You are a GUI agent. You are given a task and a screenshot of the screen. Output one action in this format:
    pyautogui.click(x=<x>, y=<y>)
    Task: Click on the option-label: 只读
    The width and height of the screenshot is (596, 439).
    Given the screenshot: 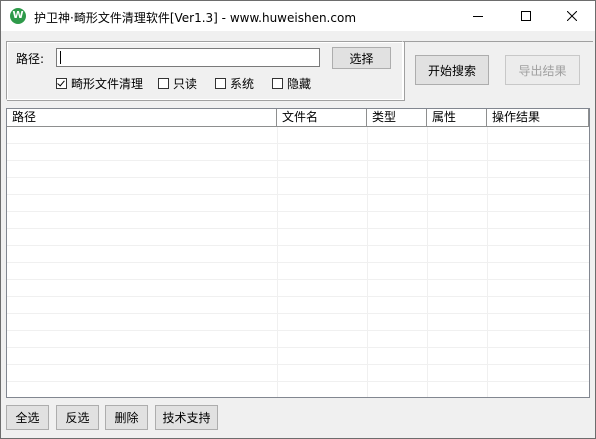 What is the action you would take?
    pyautogui.click(x=185, y=84)
    